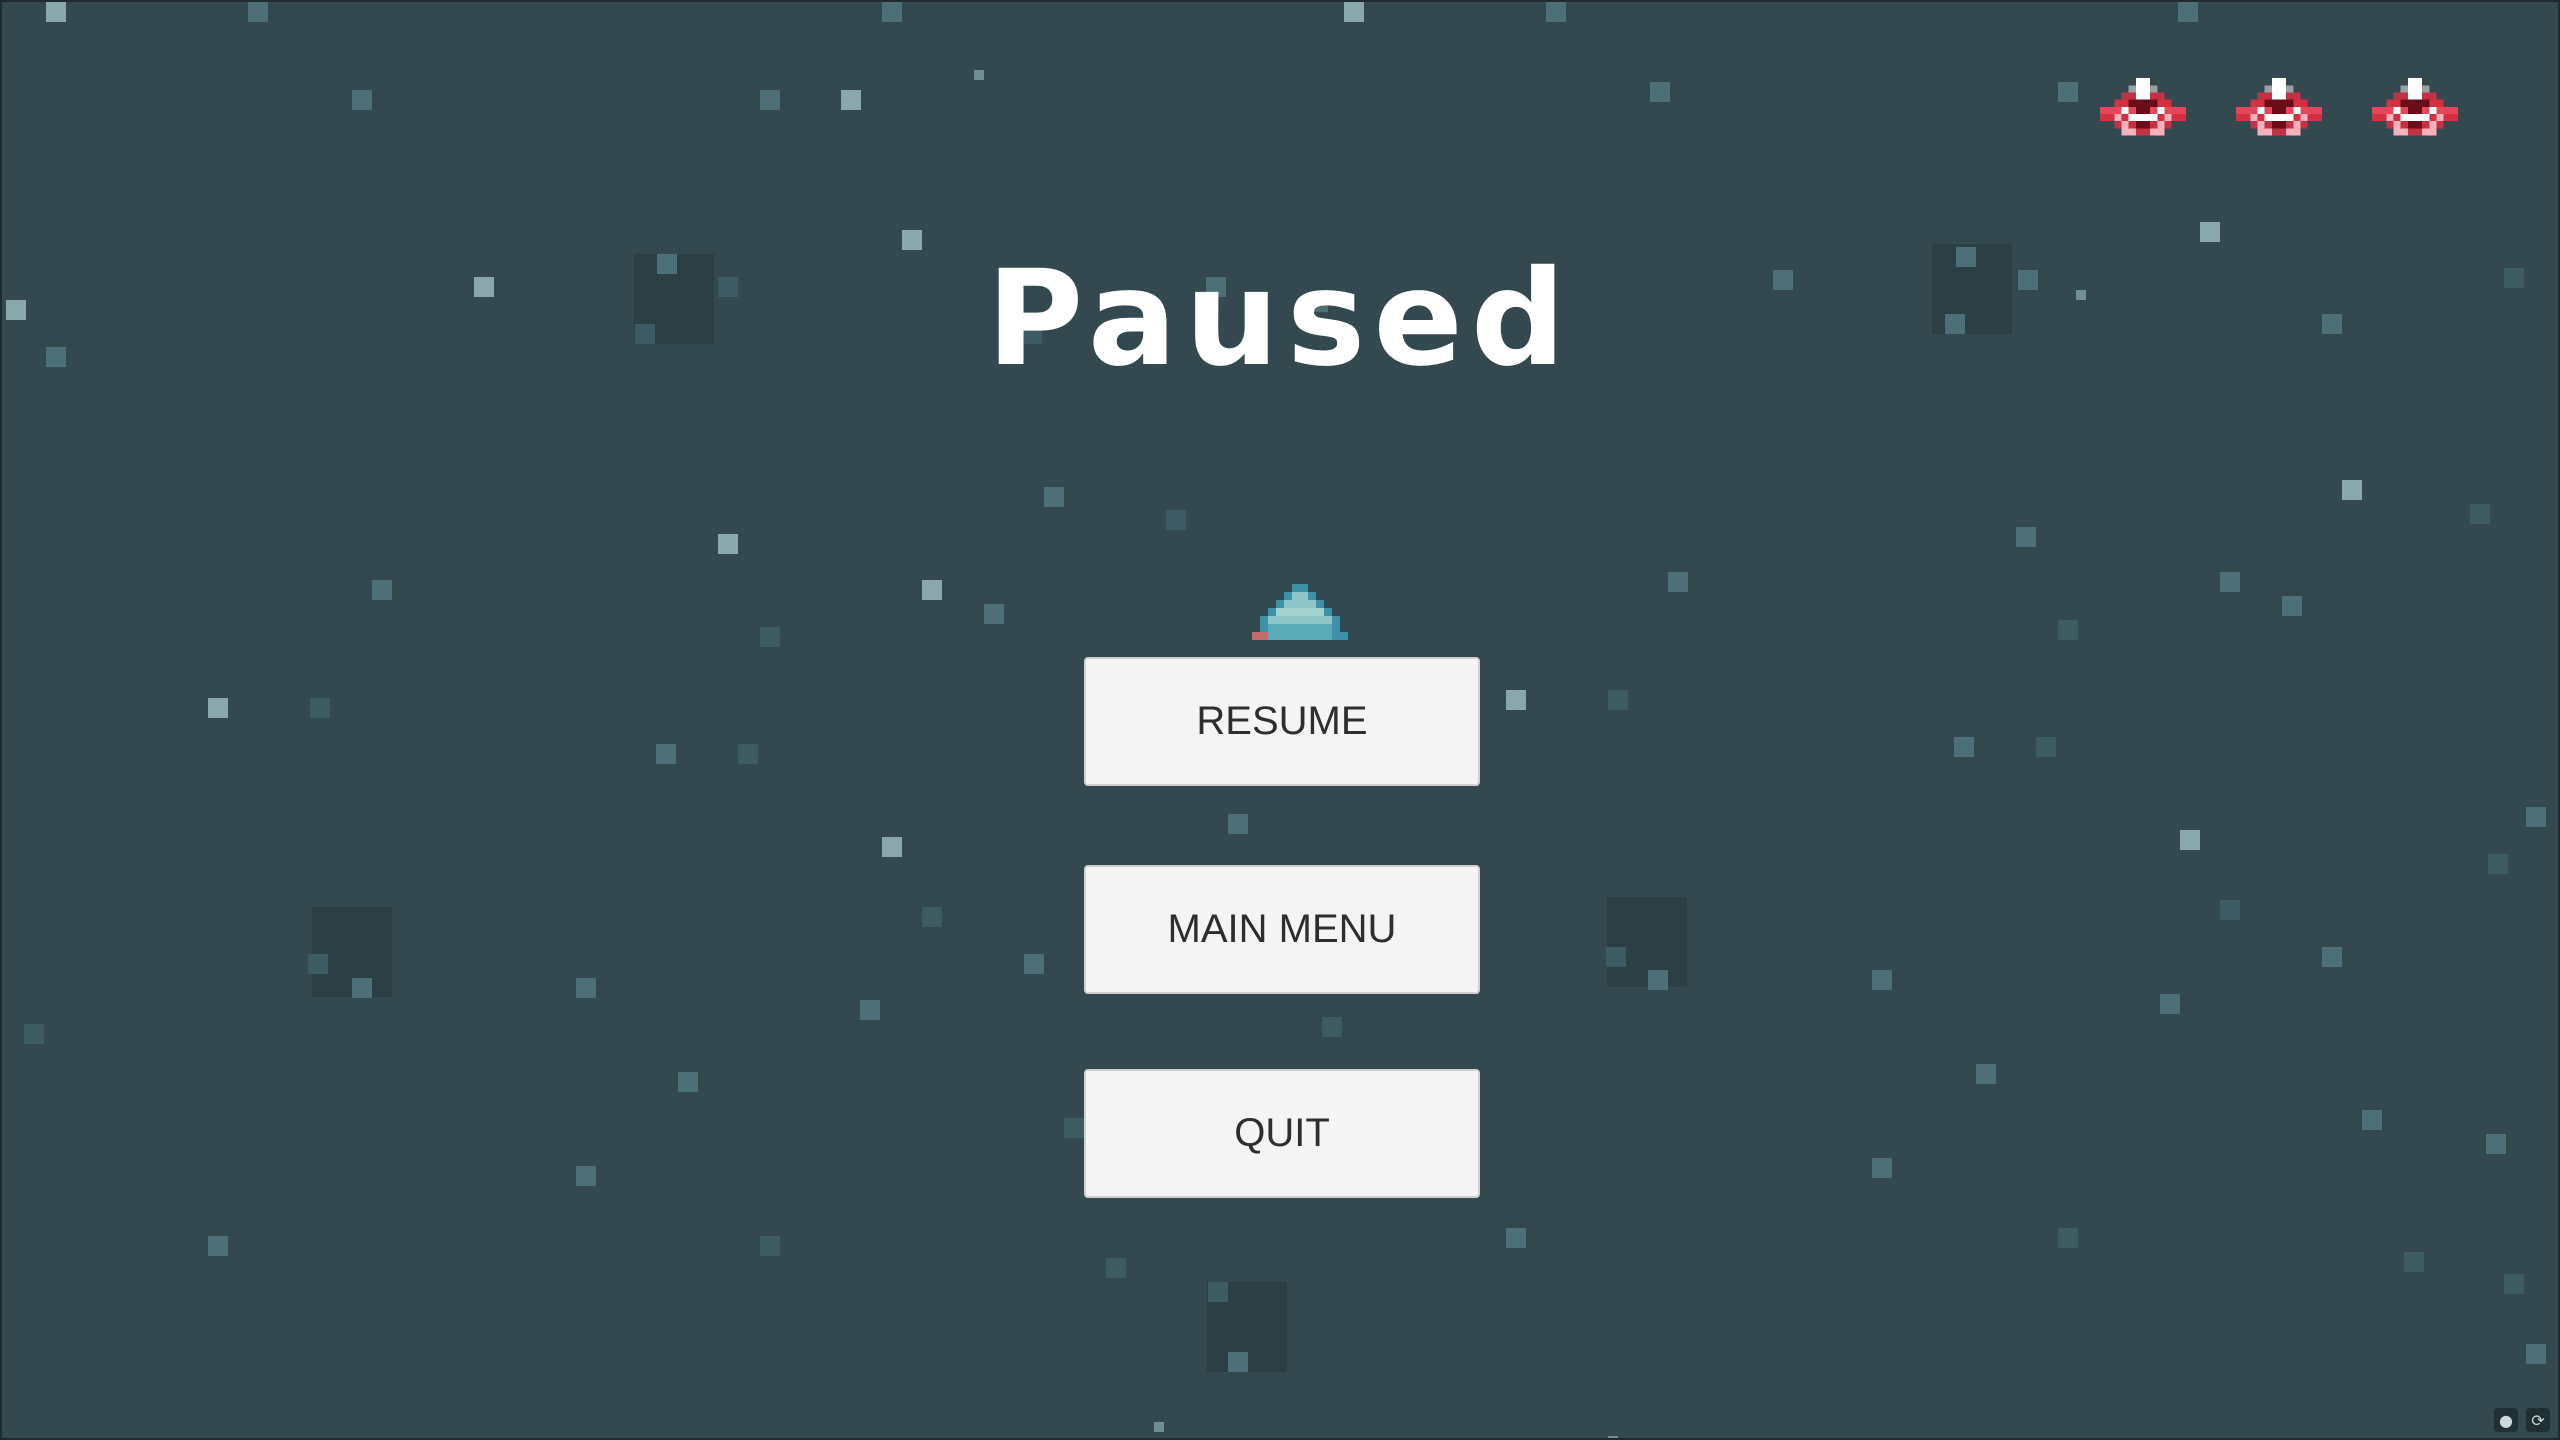  Describe the element at coordinates (2506, 1420) in the screenshot. I see `microphone-icon: ●` at that location.